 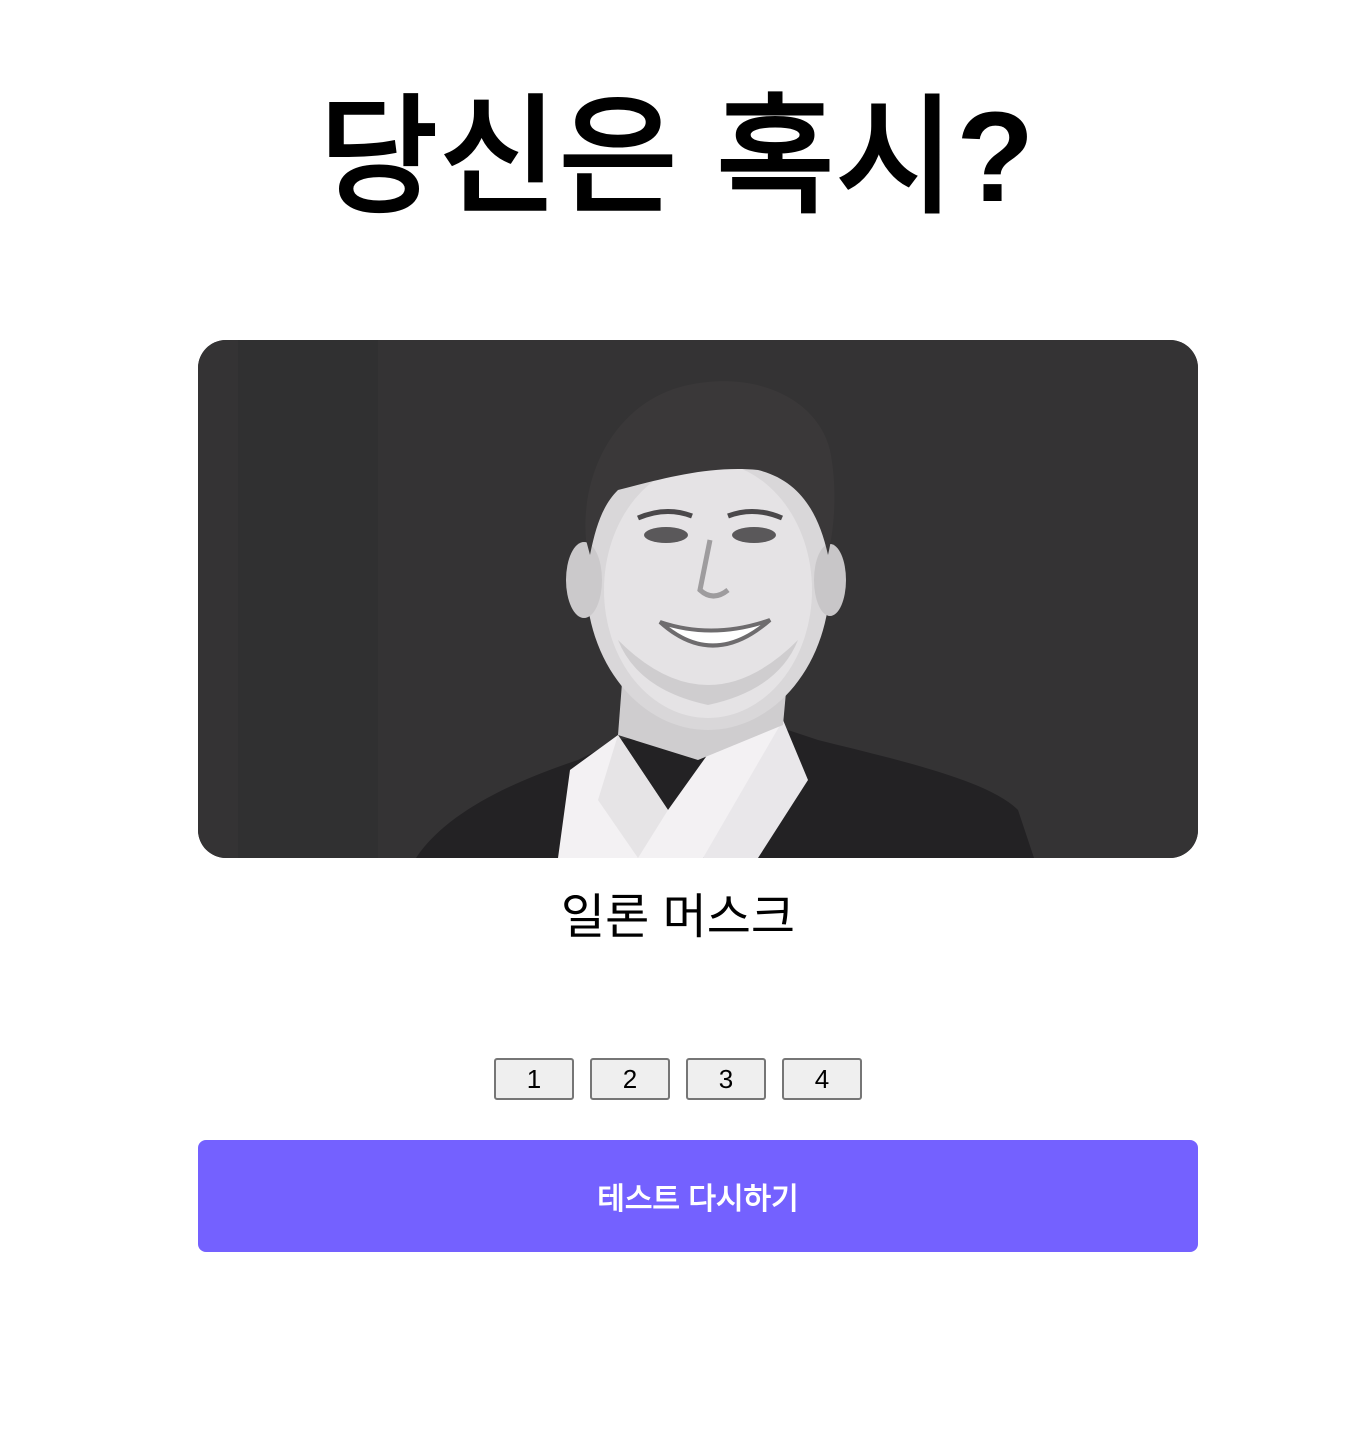 I want to click on result-name: 일론 머스크, so click(x=678, y=917).